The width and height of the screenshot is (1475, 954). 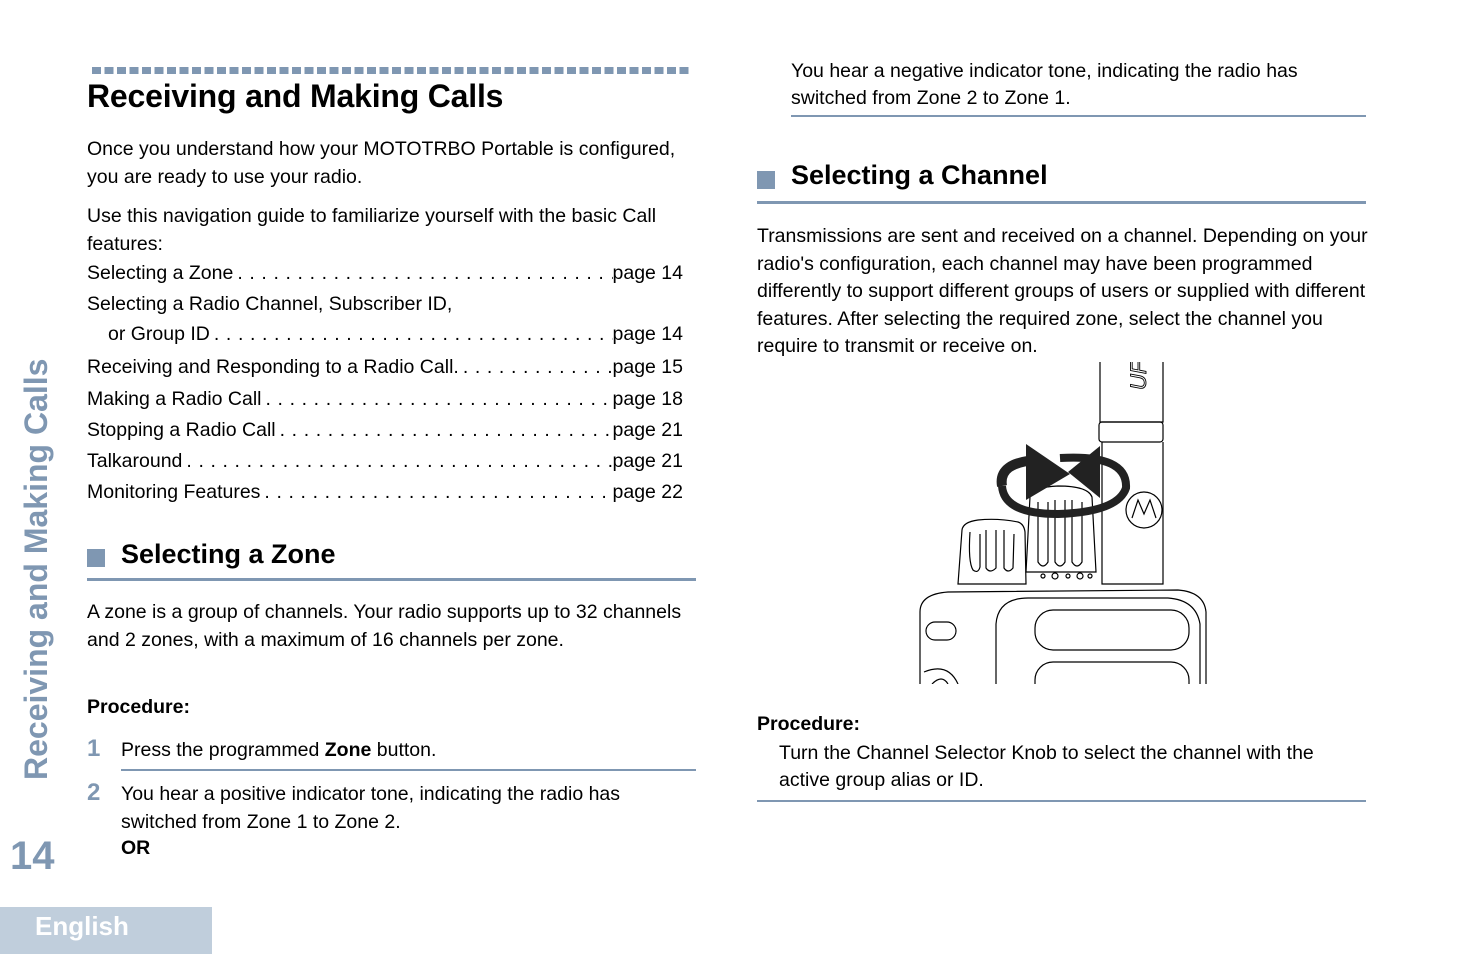 I want to click on toc-page: page 15, so click(x=648, y=367).